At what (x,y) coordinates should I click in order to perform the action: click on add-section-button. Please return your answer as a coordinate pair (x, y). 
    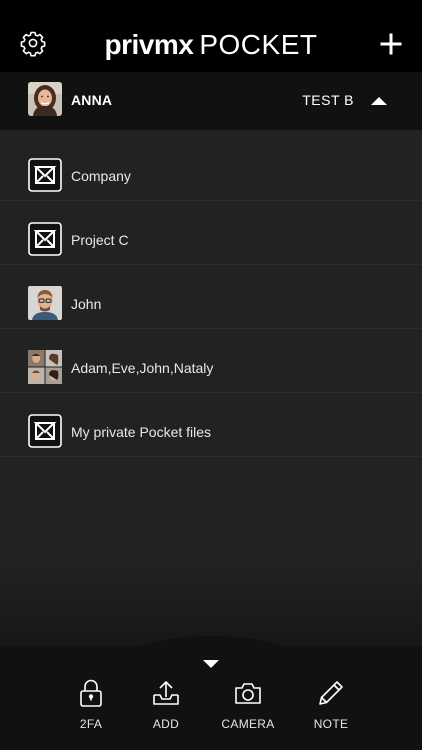
    Looking at the image, I should click on (391, 44).